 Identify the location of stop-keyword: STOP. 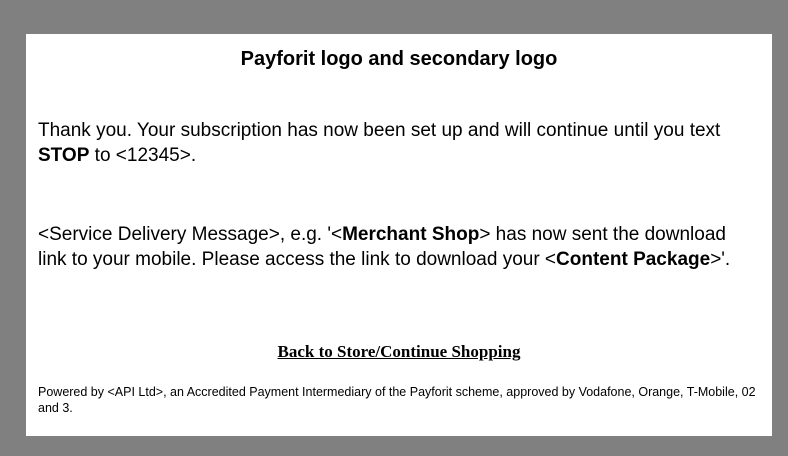
(64, 155).